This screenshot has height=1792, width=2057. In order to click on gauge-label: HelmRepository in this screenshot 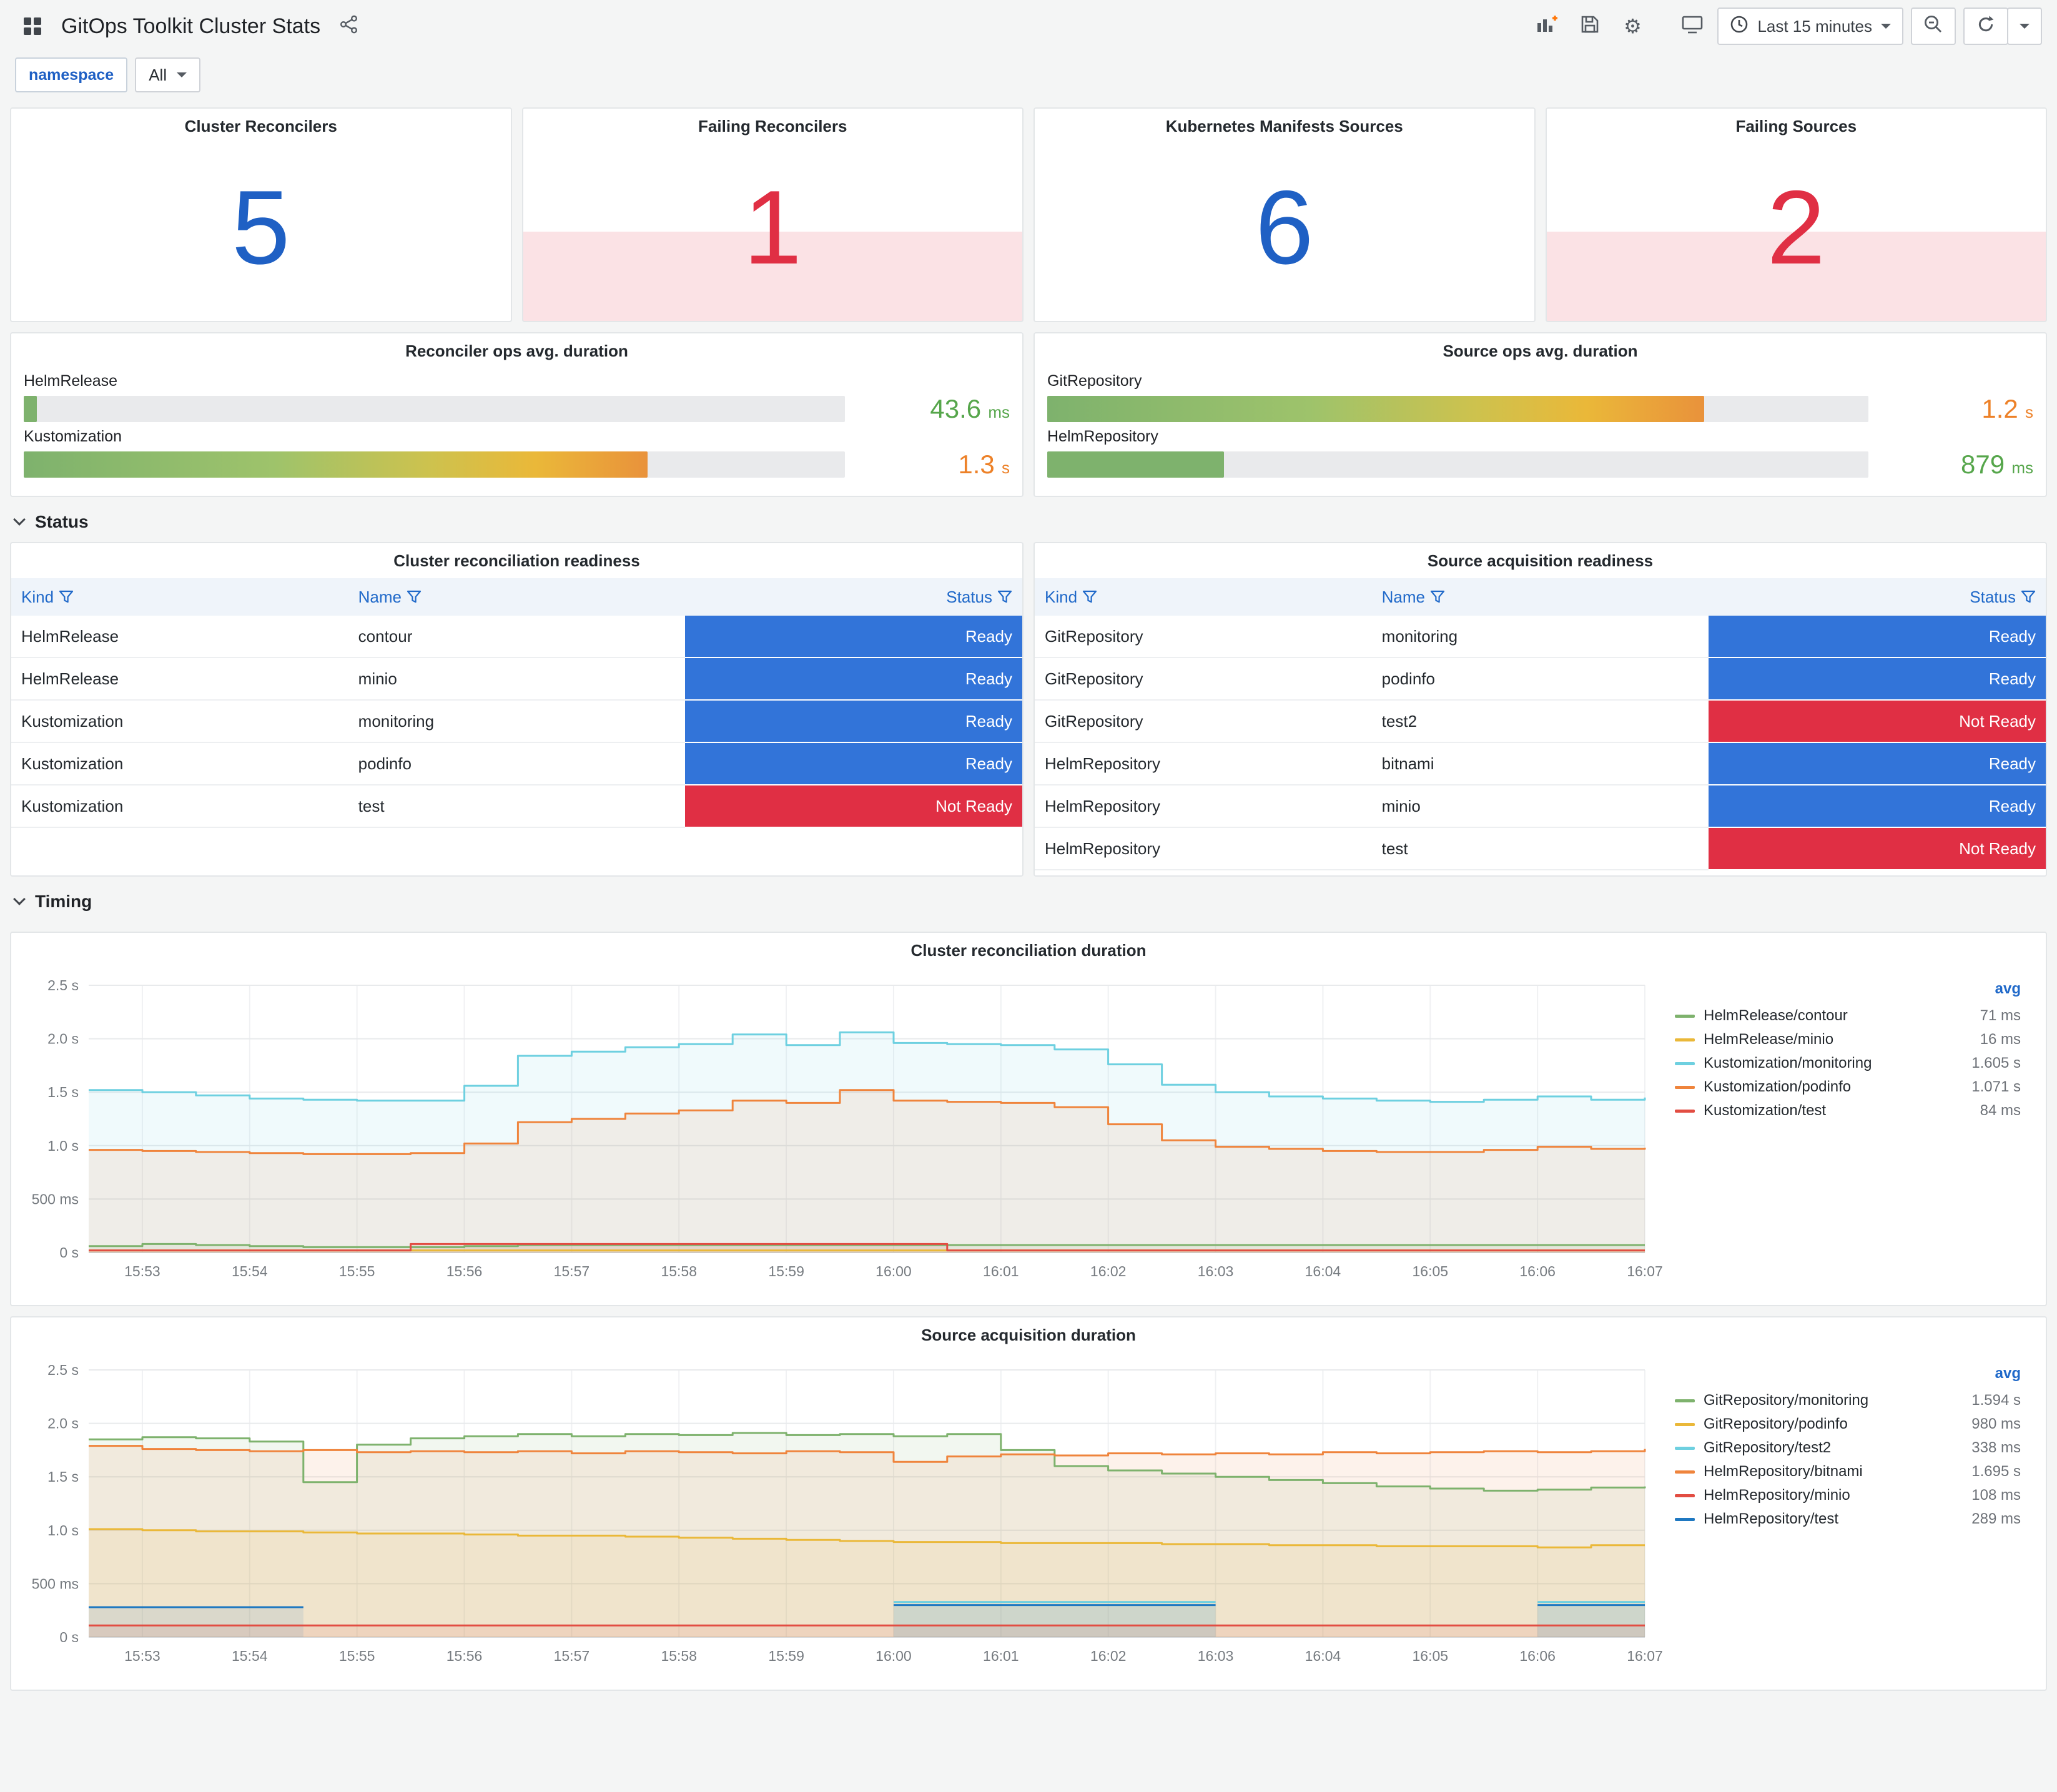, I will do `click(1102, 436)`.